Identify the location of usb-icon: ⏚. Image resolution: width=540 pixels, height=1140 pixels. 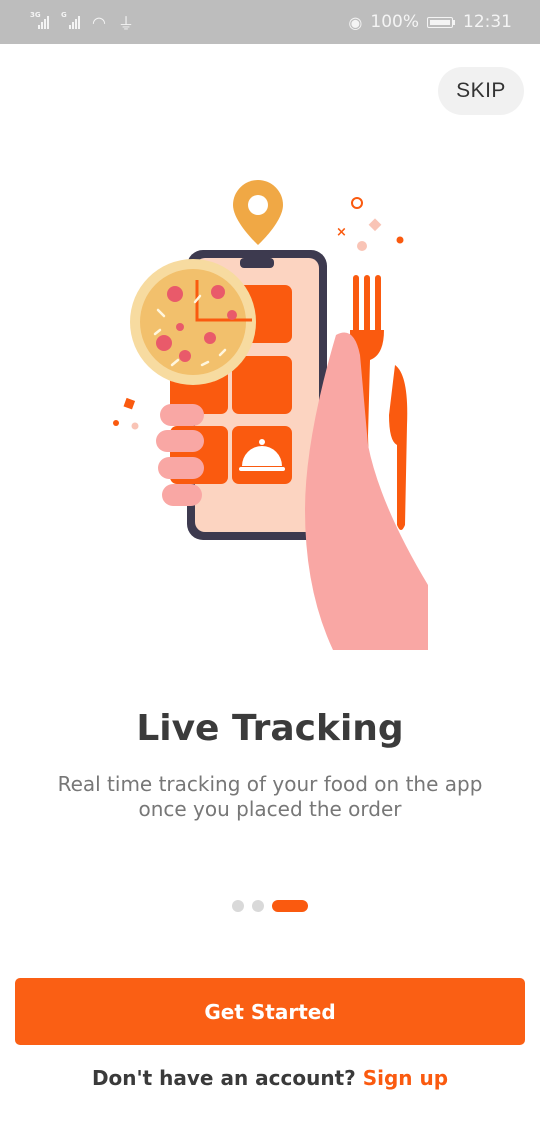
(125, 23).